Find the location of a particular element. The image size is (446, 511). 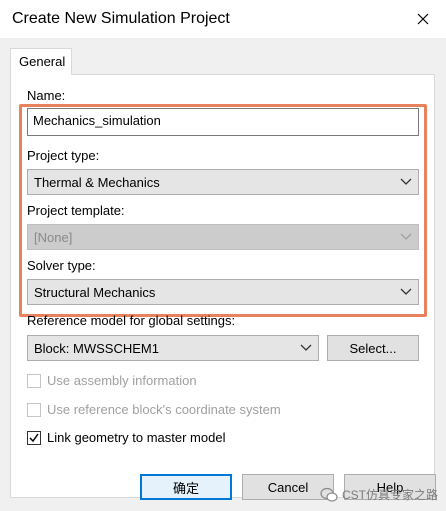

solver-type-label: Solver type: is located at coordinates (61, 265).